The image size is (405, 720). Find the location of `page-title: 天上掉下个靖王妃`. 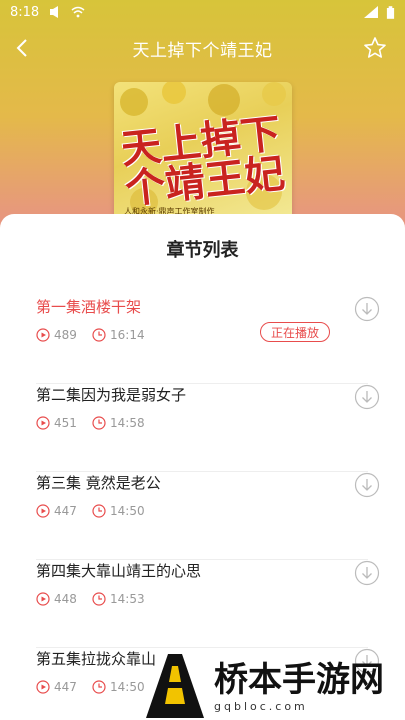

page-title: 天上掉下个靖王妃 is located at coordinates (202, 50).